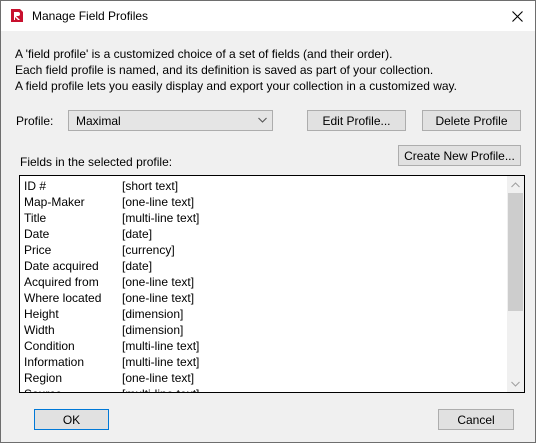 The width and height of the screenshot is (536, 443). I want to click on delete-profile-button: Delete Profile, so click(471, 120).